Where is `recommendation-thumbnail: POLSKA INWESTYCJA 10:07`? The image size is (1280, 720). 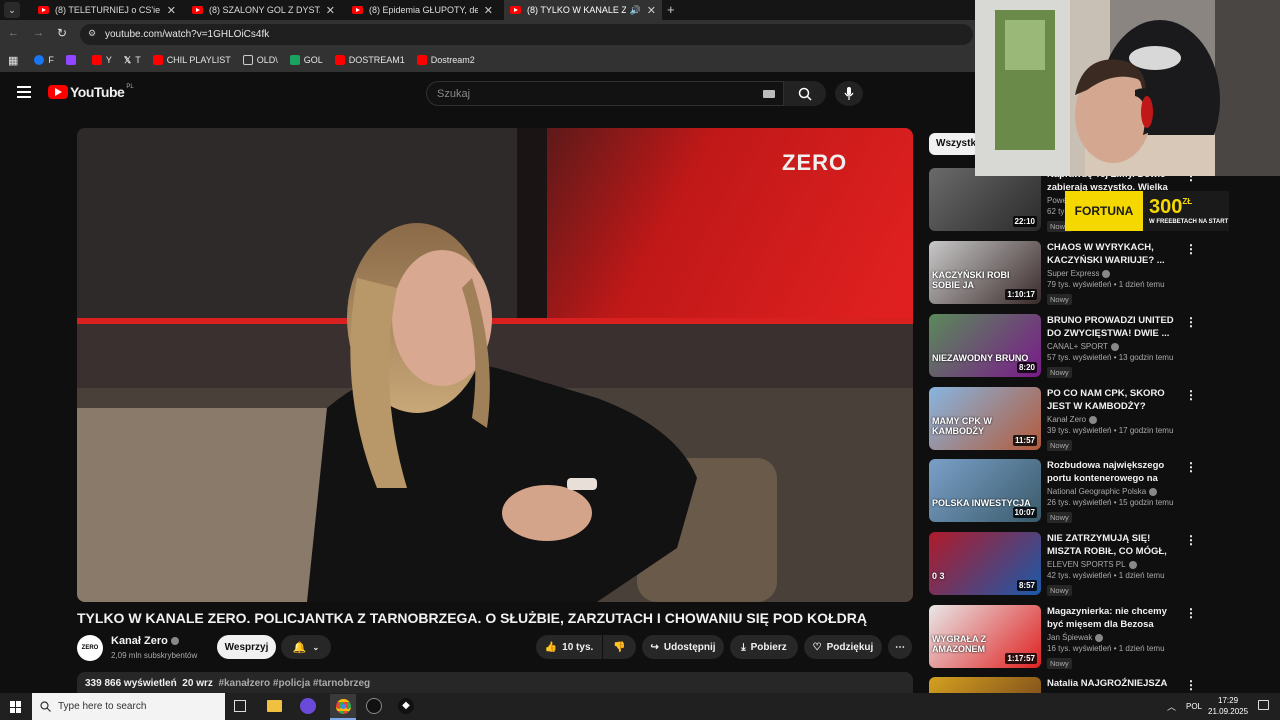
recommendation-thumbnail: POLSKA INWESTYCJA 10:07 is located at coordinates (985, 490).